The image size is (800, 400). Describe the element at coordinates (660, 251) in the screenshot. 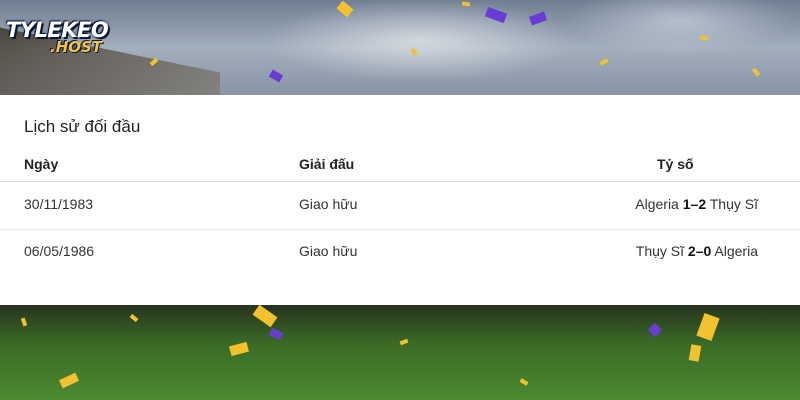

I see `home-team: Thụy Sĩ` at that location.